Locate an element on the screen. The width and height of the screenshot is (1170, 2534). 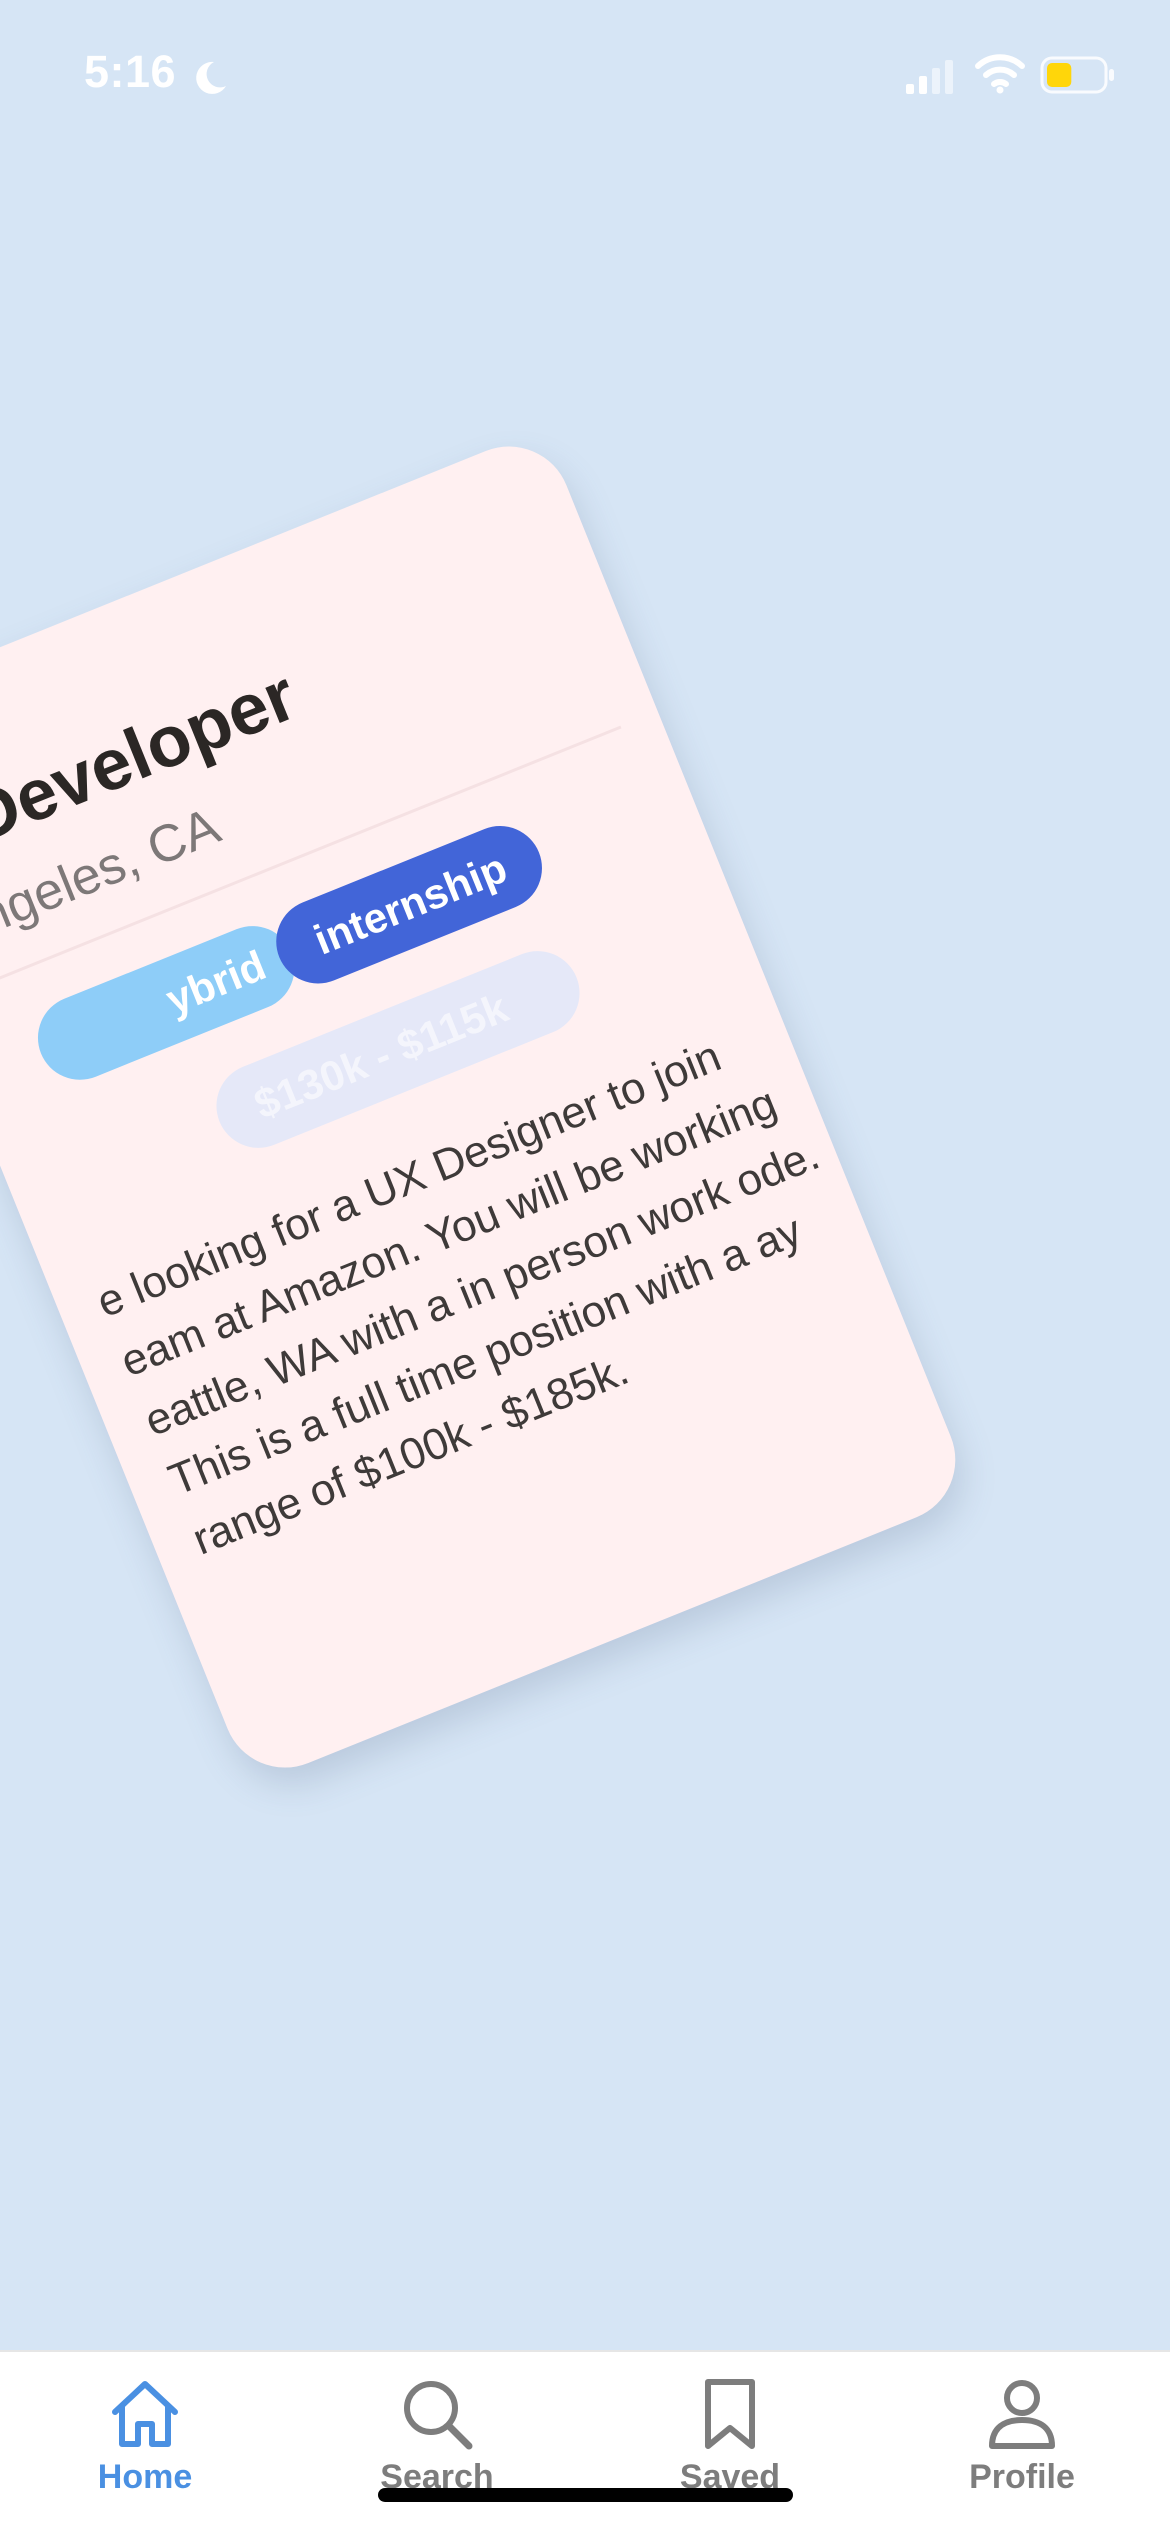
tab-search: Search is located at coordinates (437, 2443).